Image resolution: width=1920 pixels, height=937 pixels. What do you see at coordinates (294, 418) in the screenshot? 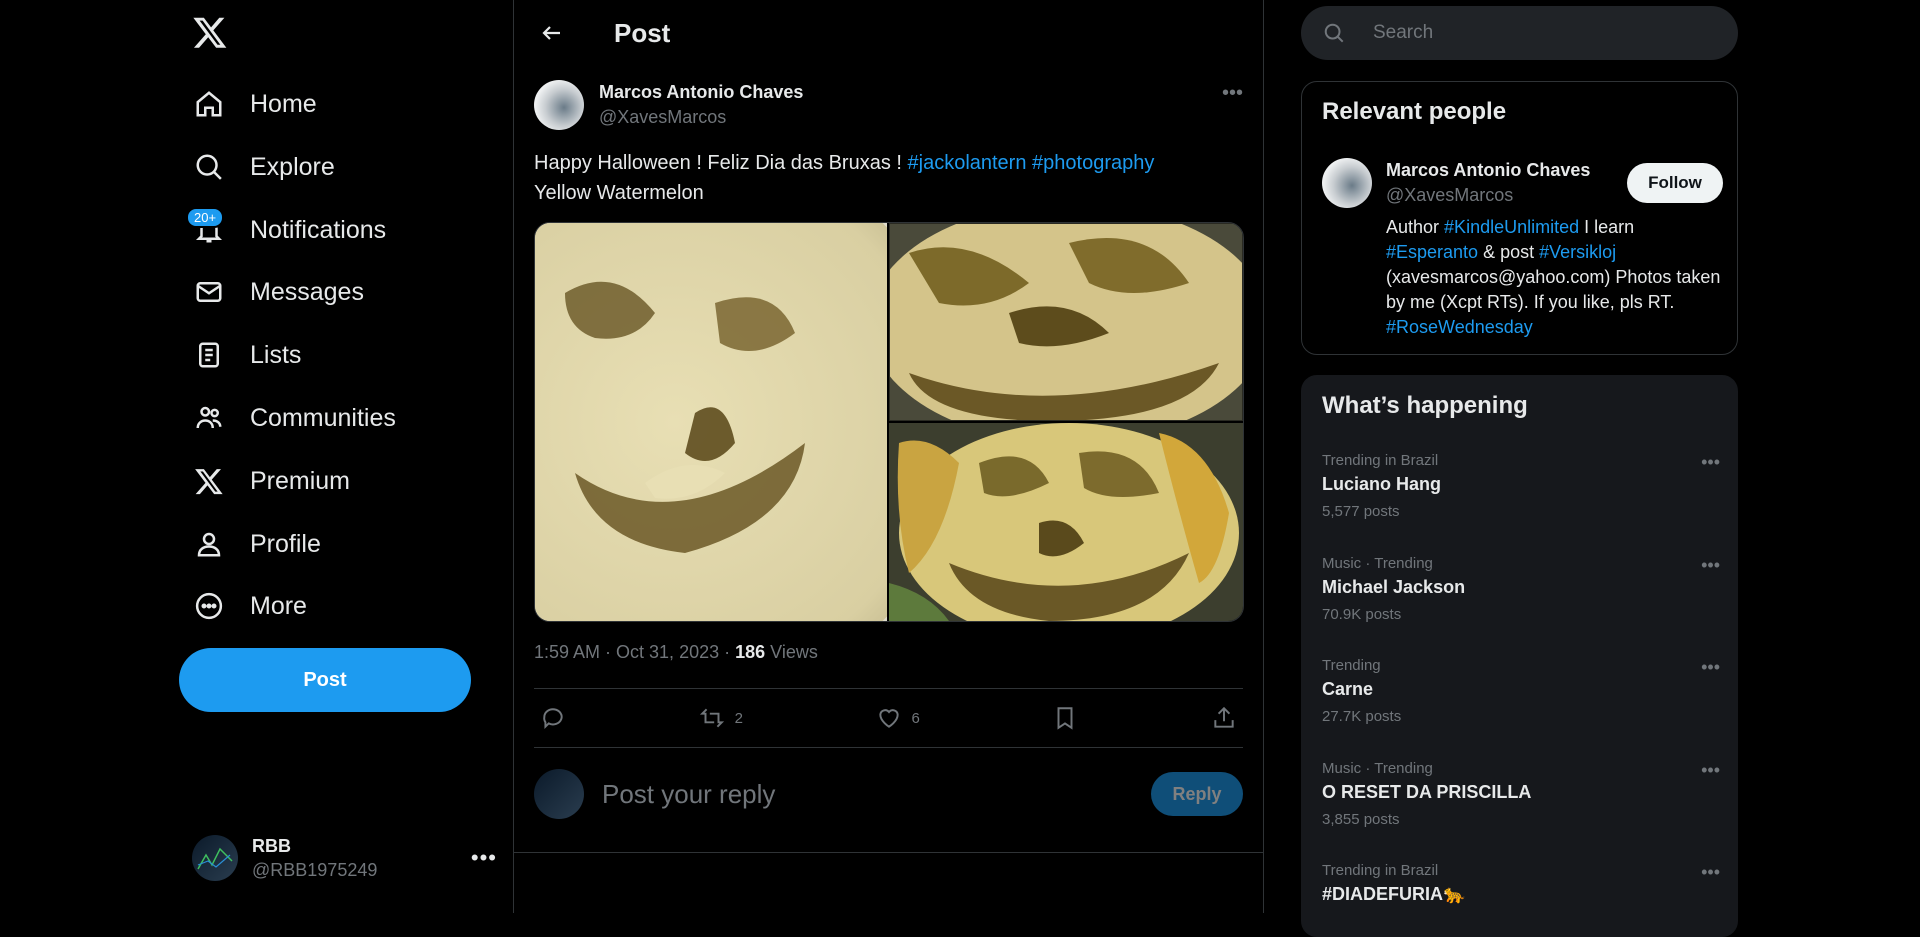
I see `nav-communities: Communities` at bounding box center [294, 418].